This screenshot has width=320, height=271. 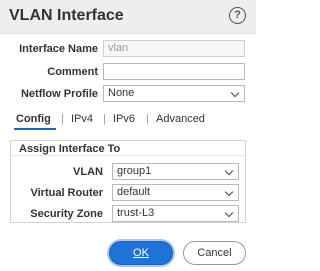 What do you see at coordinates (66, 15) in the screenshot?
I see `dialog-title: VLAN Interface` at bounding box center [66, 15].